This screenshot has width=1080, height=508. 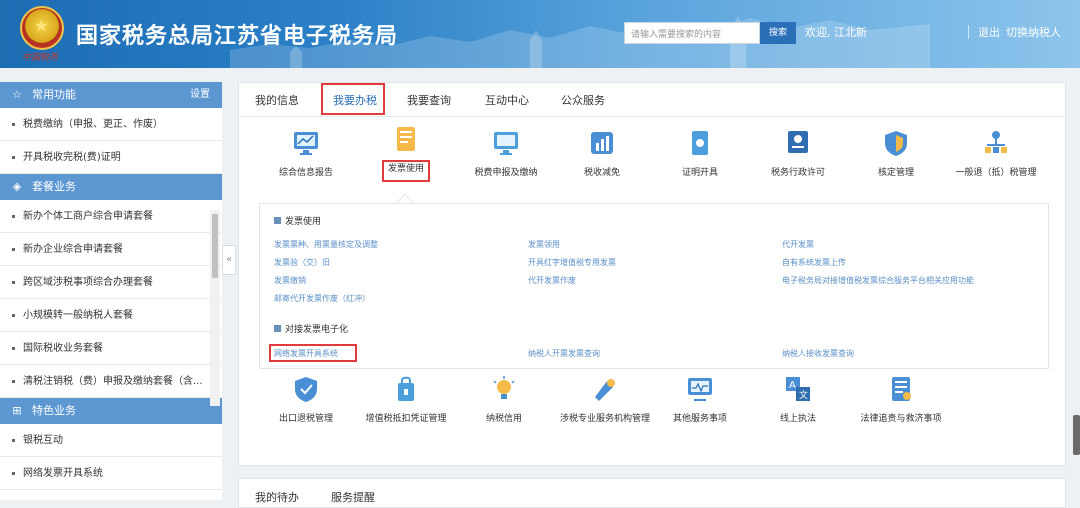 What do you see at coordinates (836, 32) in the screenshot?
I see `welcome-text: 欢迎, 江北新` at bounding box center [836, 32].